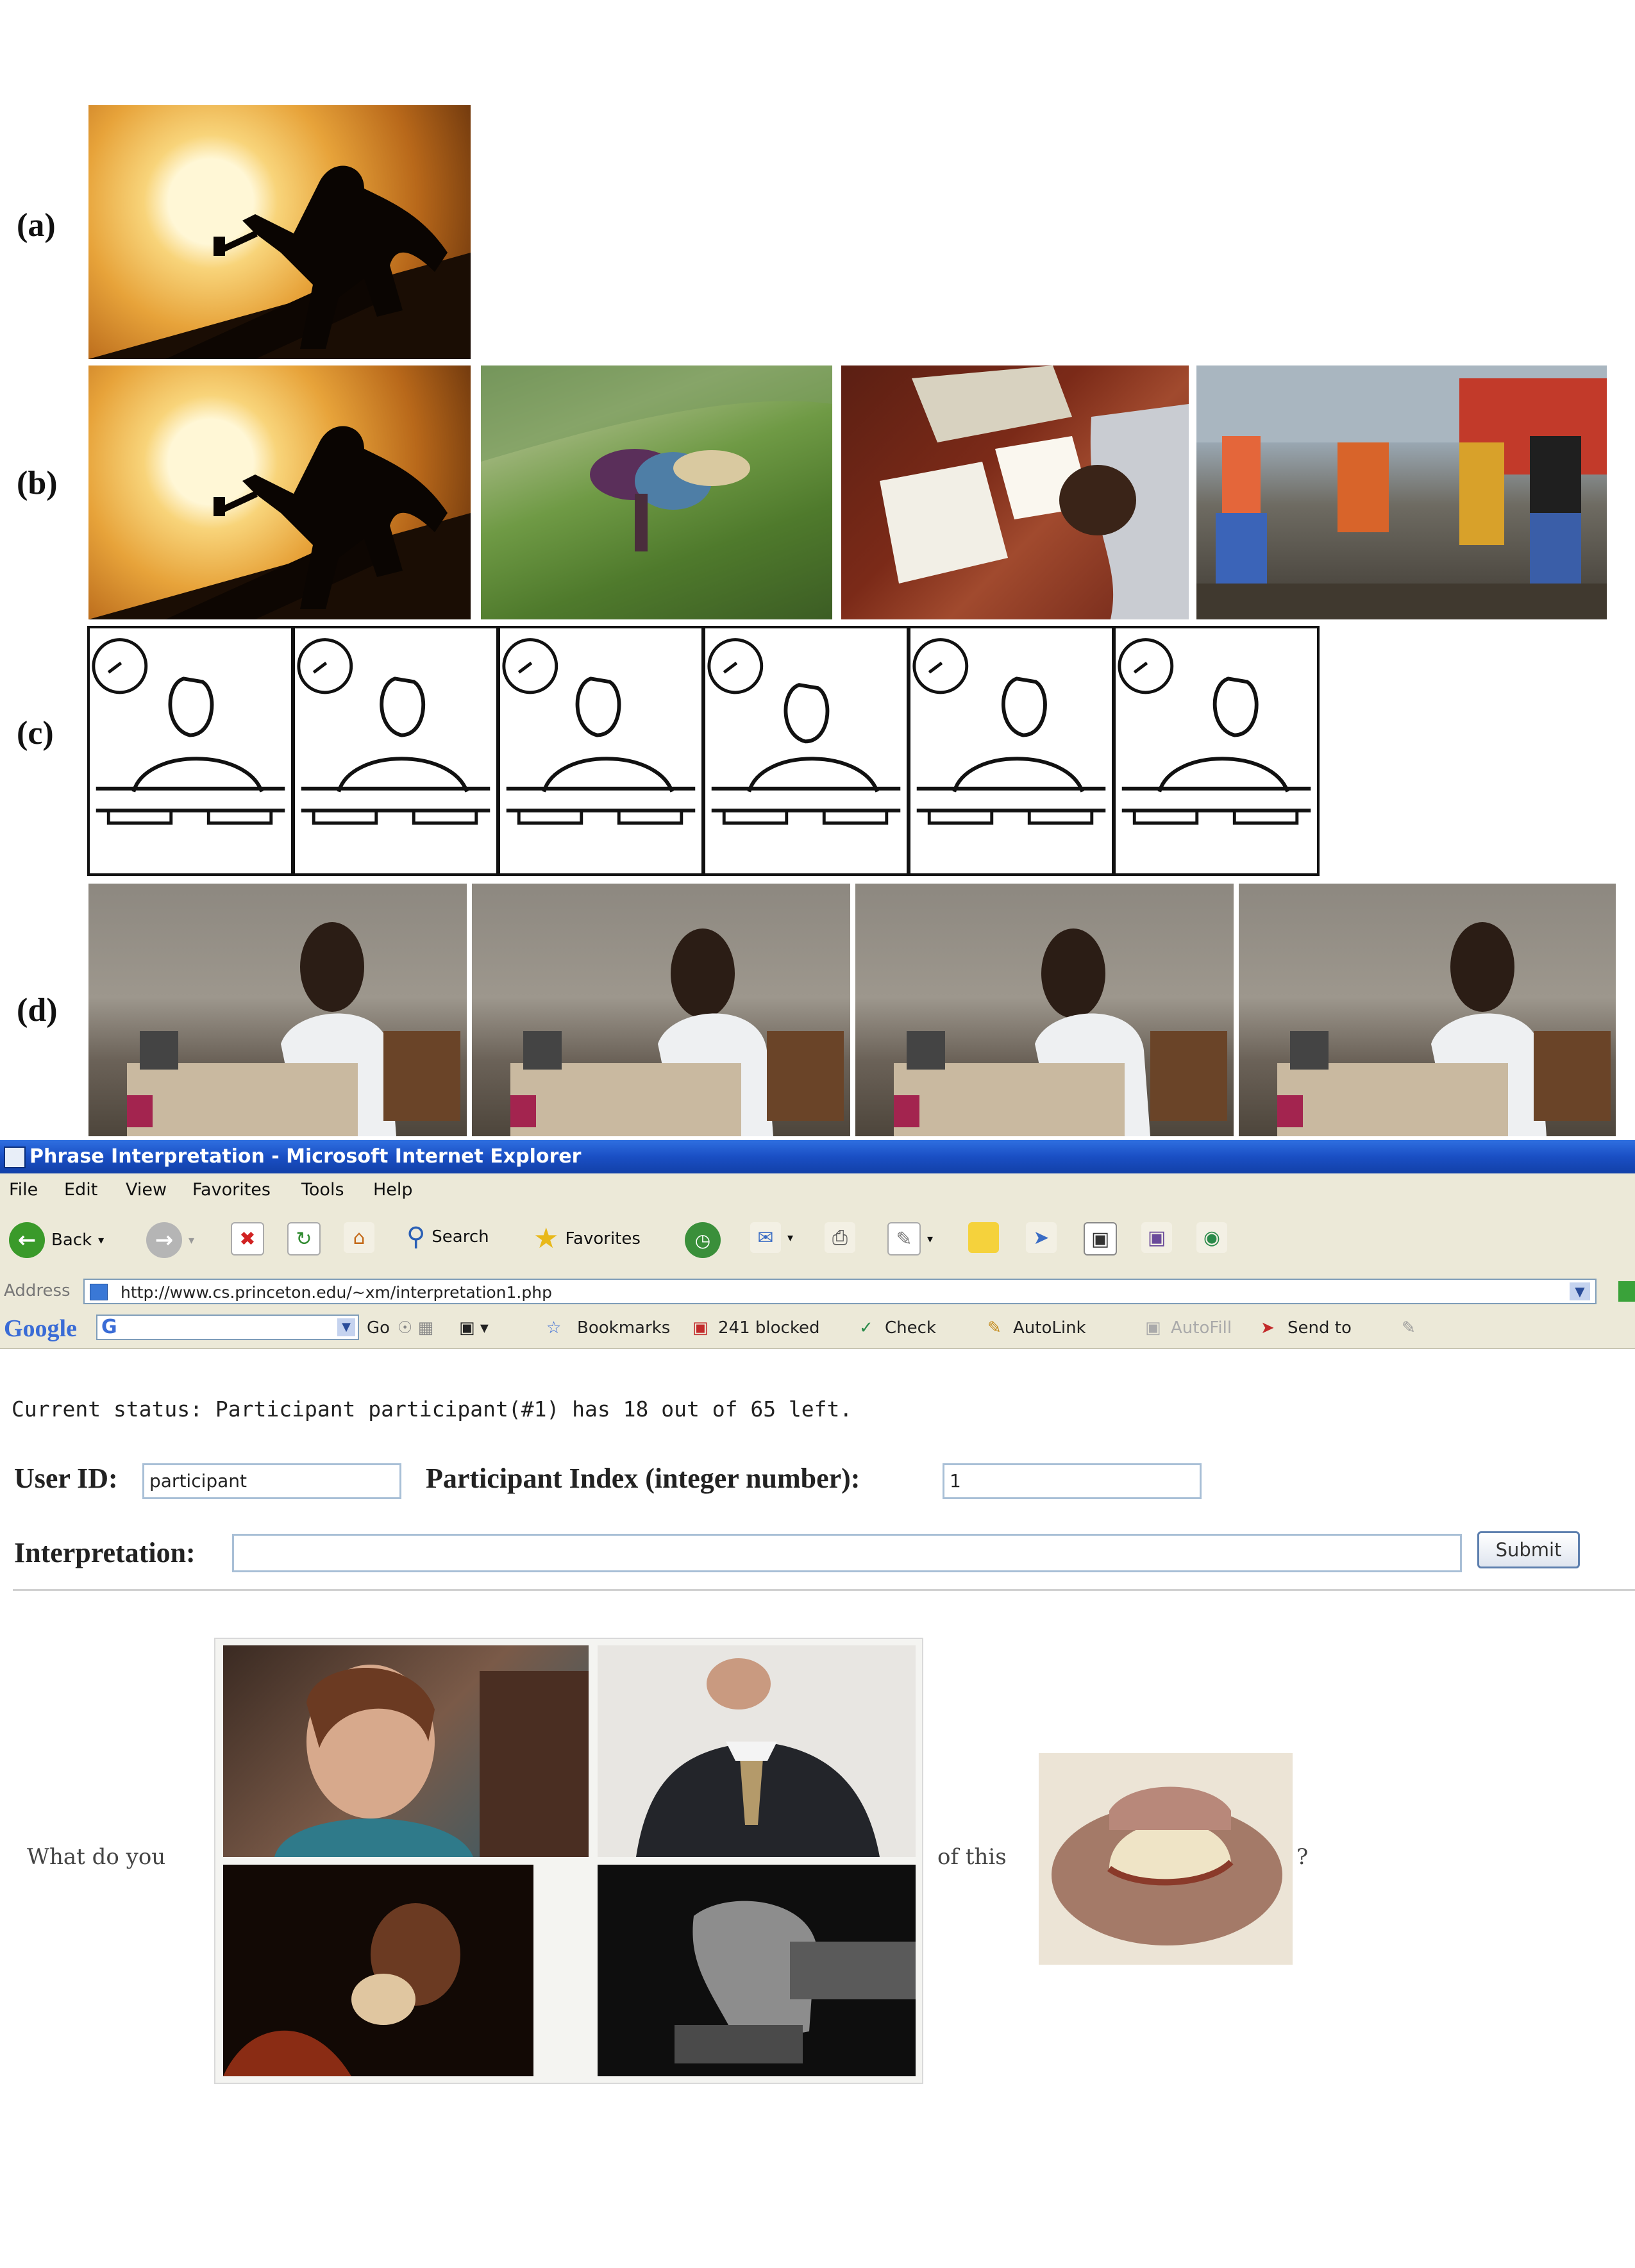 The image size is (1635, 2268). I want to click on go-arrow-icon, so click(1627, 1291).